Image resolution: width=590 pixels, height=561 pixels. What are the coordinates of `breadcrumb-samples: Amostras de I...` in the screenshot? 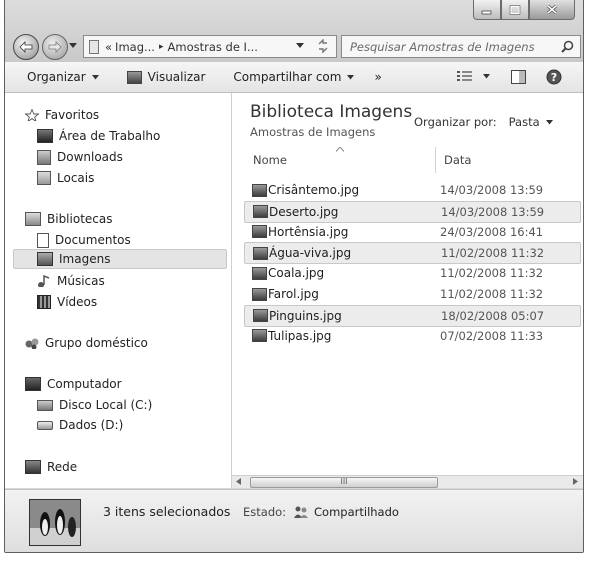 It's located at (213, 47).